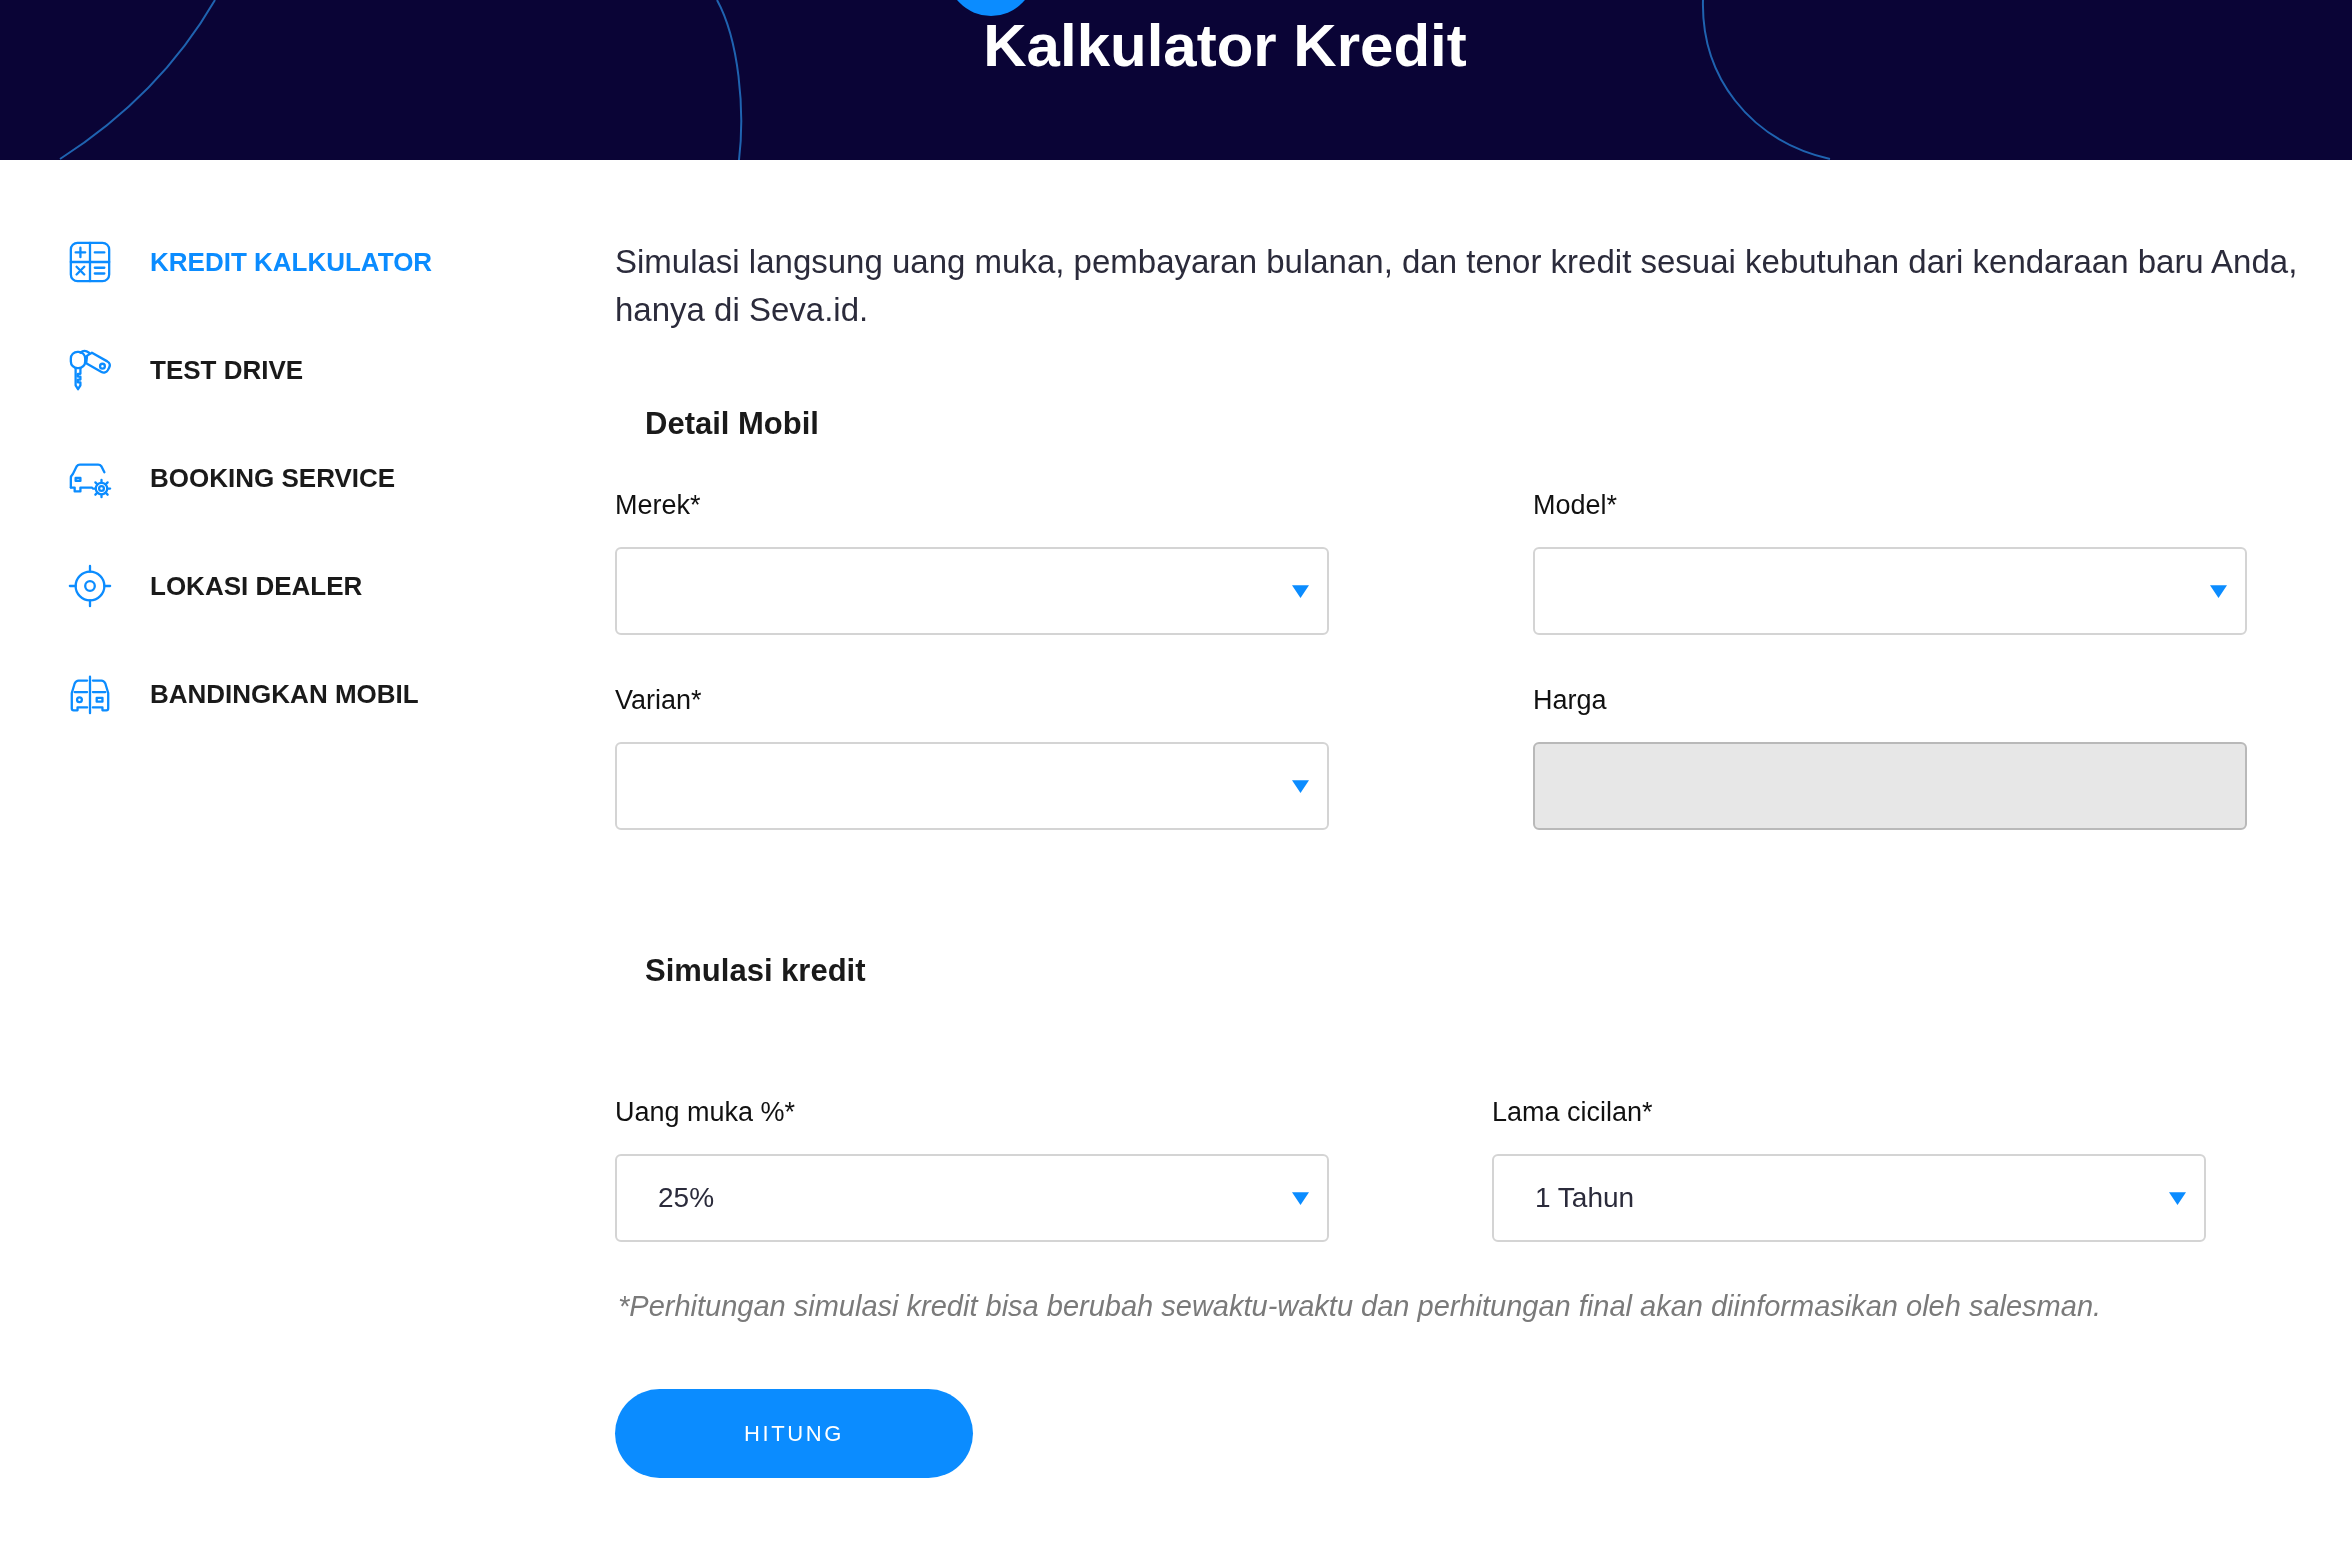  What do you see at coordinates (231, 478) in the screenshot?
I see `sidebar-item: BOOKING SERVICE` at bounding box center [231, 478].